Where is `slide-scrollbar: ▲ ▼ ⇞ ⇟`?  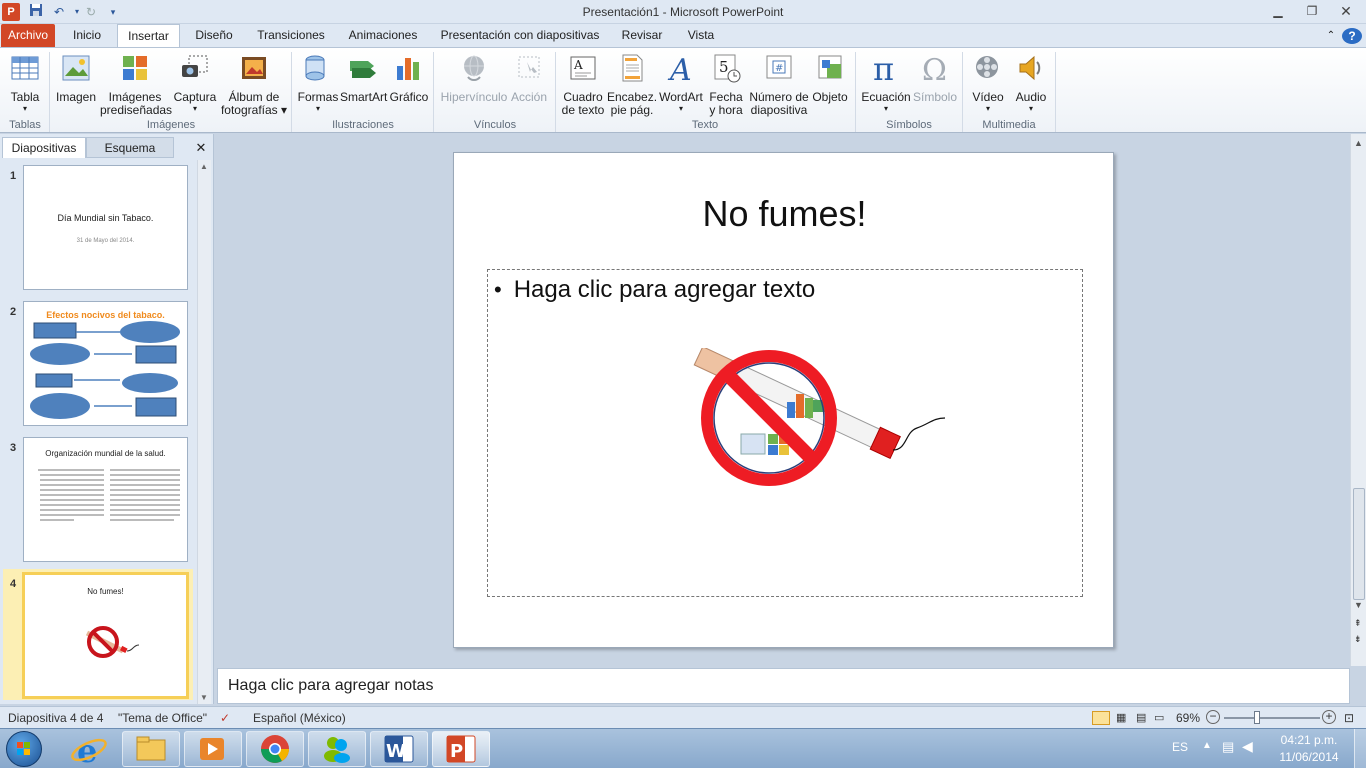 slide-scrollbar: ▲ ▼ ⇞ ⇟ is located at coordinates (1358, 400).